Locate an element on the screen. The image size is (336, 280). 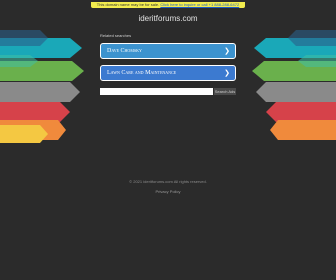
domain-title: ideritforums.com is located at coordinates (168, 18).